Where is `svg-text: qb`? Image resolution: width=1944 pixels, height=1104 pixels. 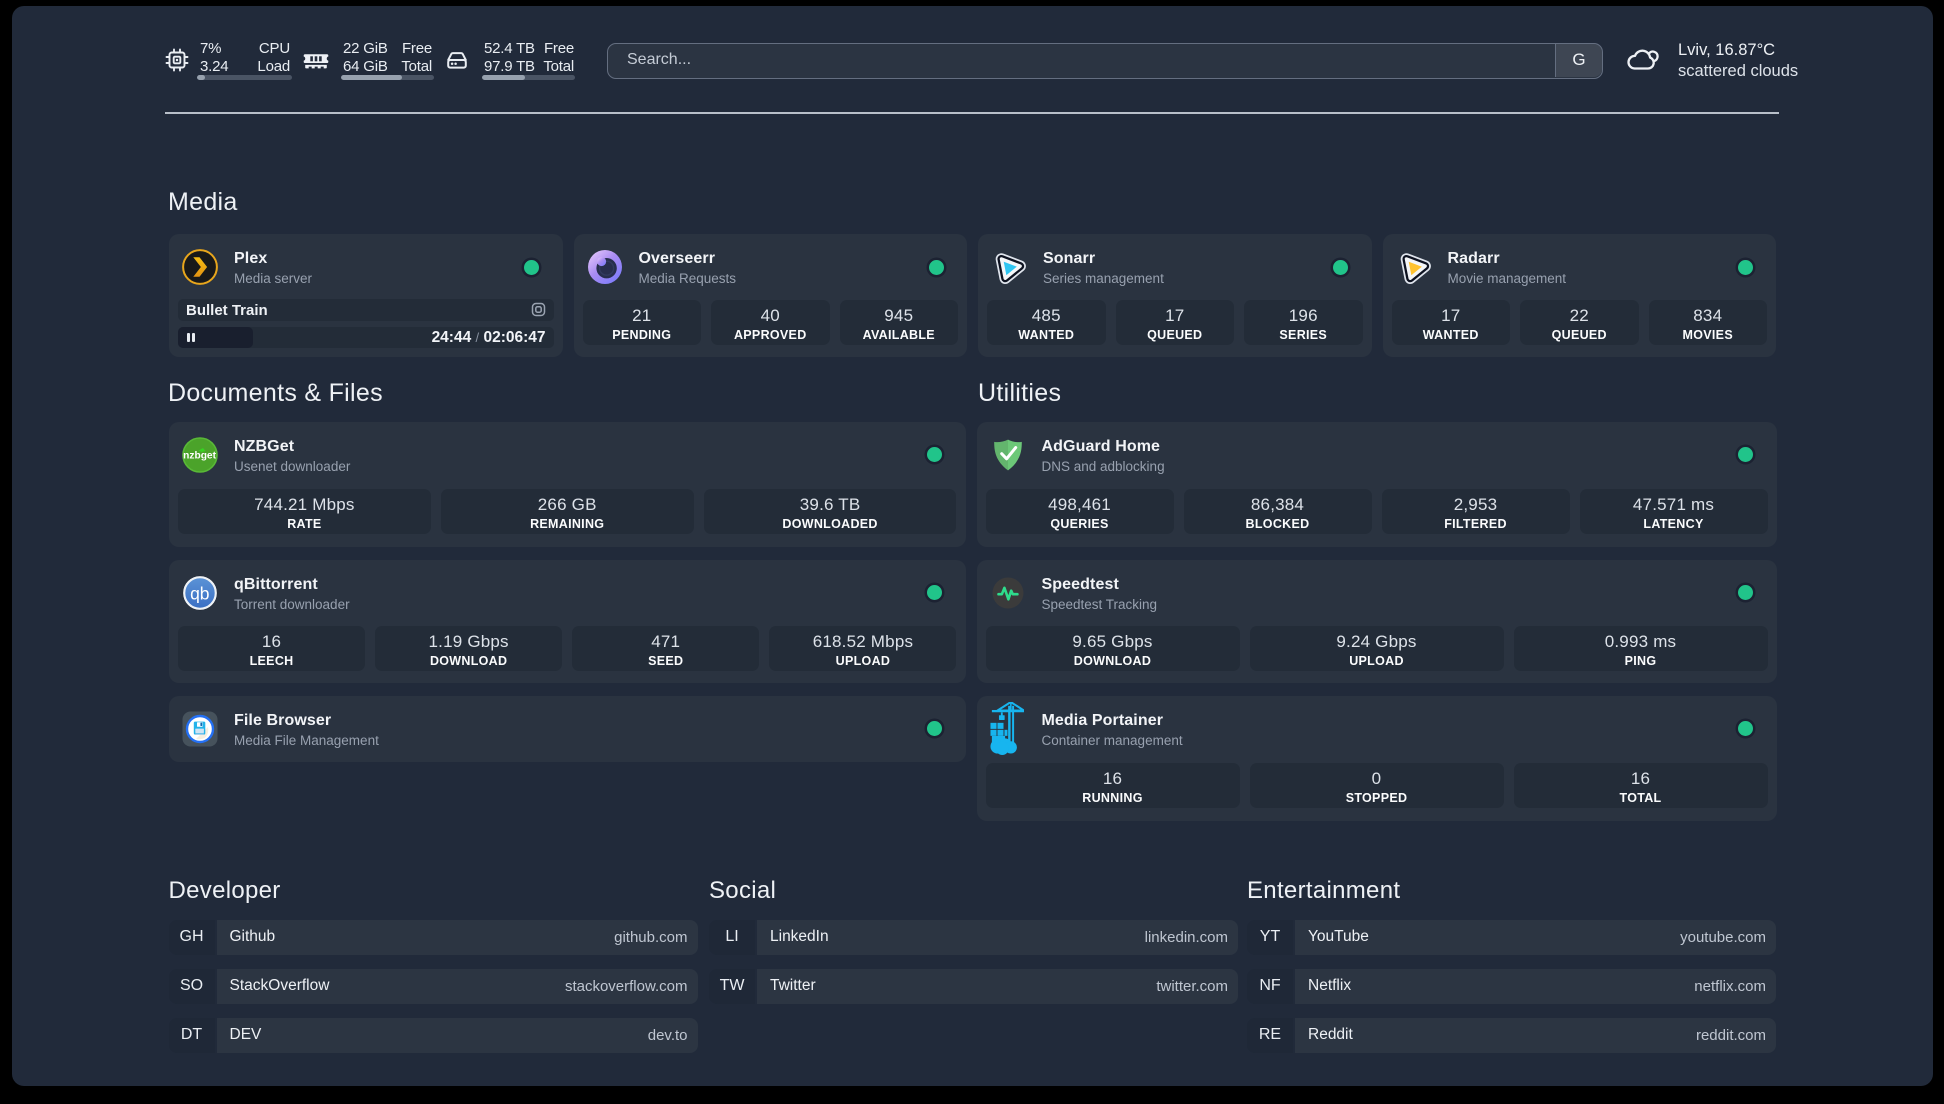
svg-text: qb is located at coordinates (199, 593).